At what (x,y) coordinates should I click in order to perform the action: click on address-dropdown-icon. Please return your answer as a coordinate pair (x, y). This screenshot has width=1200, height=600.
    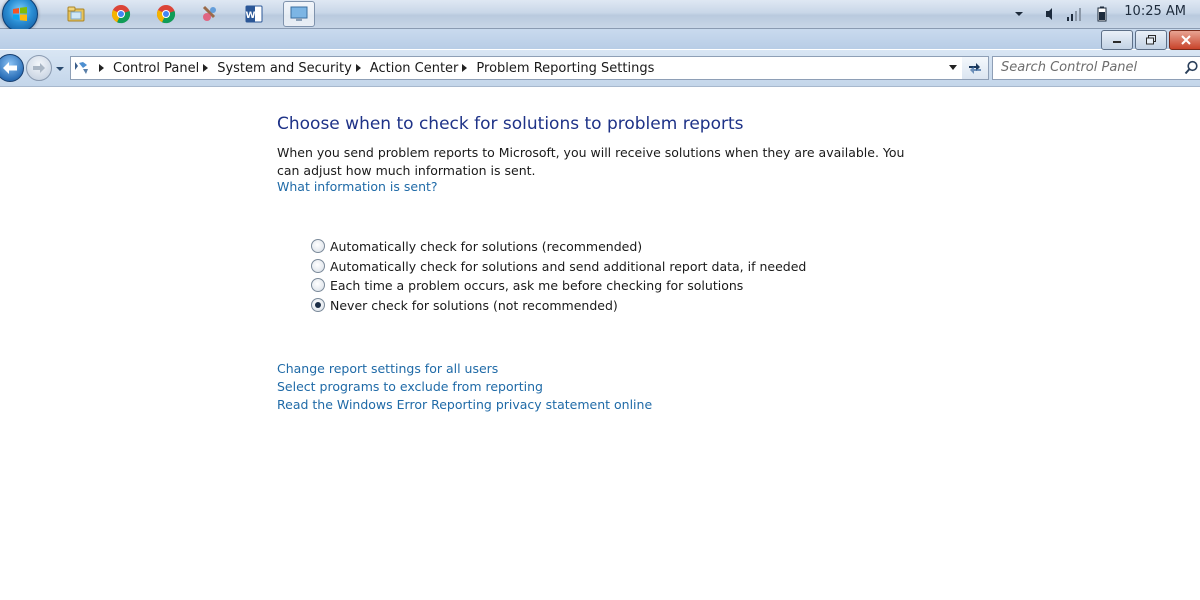
    Looking at the image, I should click on (953, 67).